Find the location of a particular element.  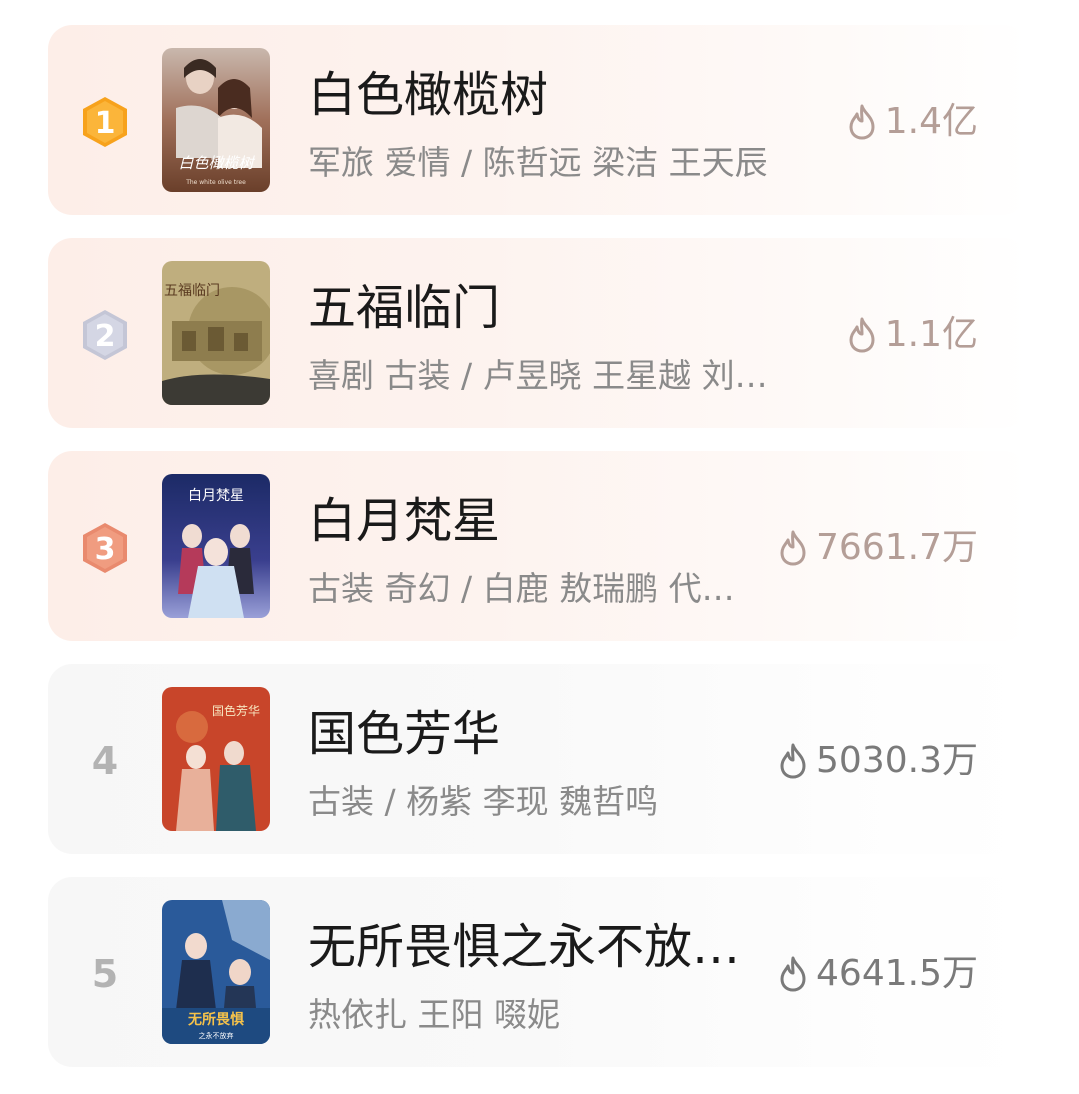

rank-number: 4 is located at coordinates (105, 761).